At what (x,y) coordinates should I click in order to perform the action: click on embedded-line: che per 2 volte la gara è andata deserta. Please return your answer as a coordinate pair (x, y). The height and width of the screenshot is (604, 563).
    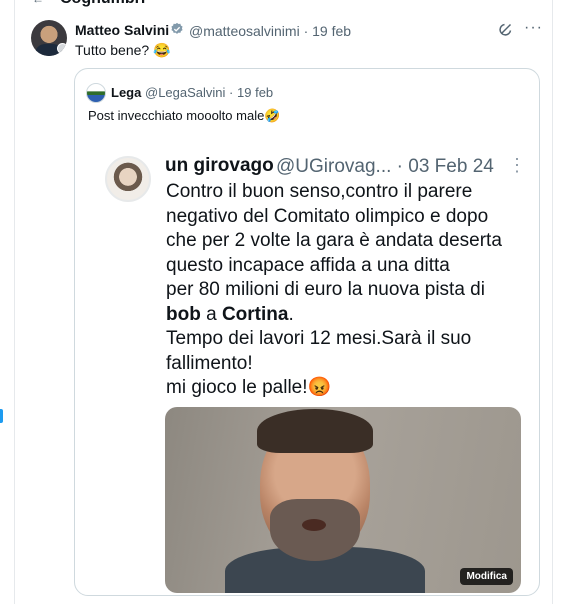
    Looking at the image, I should click on (334, 240).